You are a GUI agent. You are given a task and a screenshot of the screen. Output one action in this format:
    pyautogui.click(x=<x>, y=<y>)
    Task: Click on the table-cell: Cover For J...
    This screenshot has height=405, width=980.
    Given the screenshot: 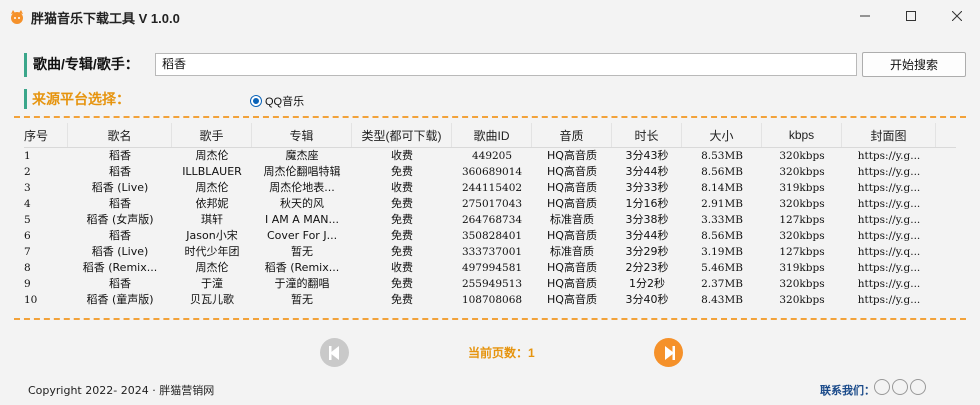 What is the action you would take?
    pyautogui.click(x=302, y=235)
    